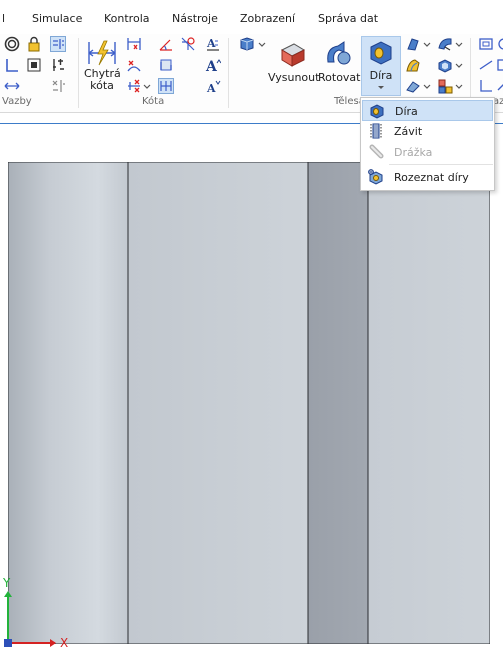  Describe the element at coordinates (376, 151) in the screenshot. I see `slot-icon` at that location.